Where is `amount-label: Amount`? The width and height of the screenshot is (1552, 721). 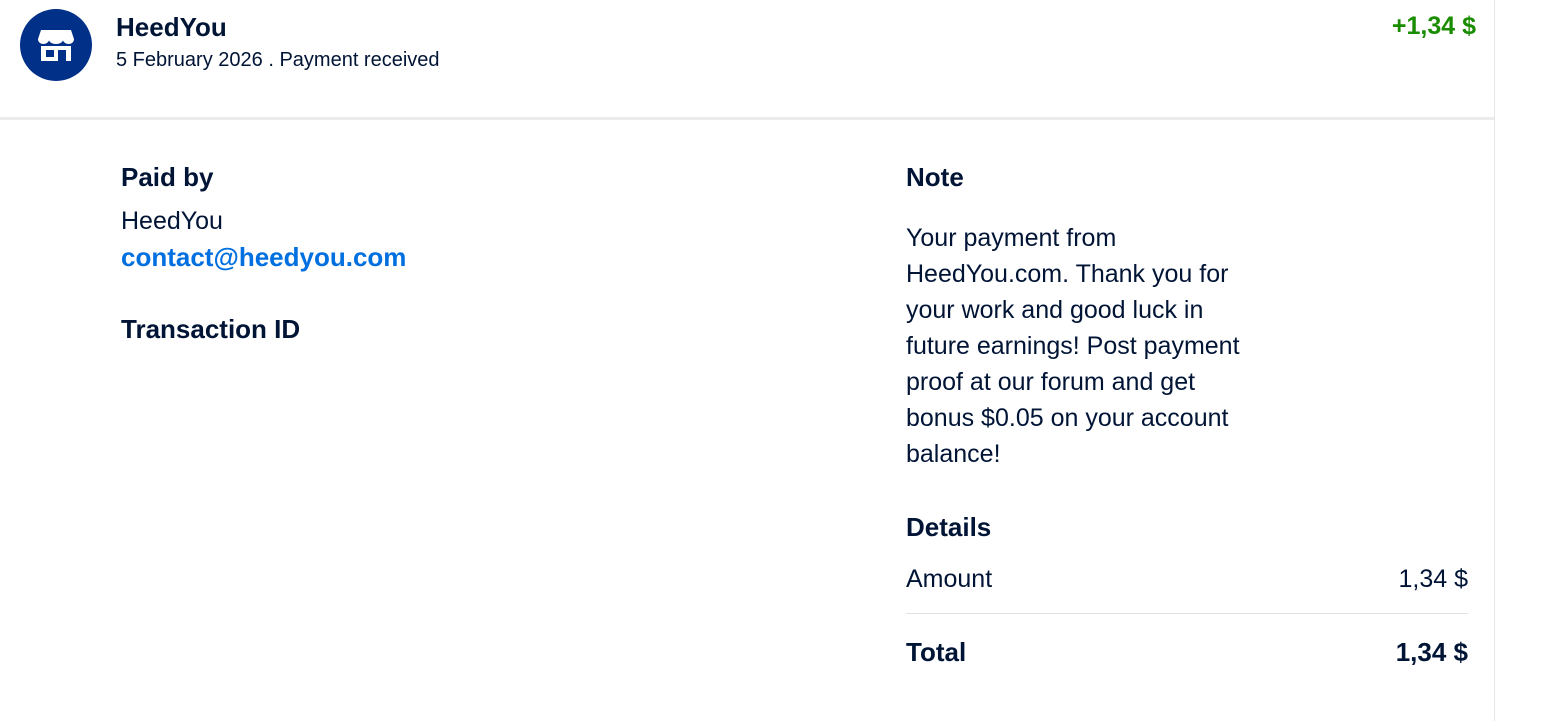 amount-label: Amount is located at coordinates (949, 578).